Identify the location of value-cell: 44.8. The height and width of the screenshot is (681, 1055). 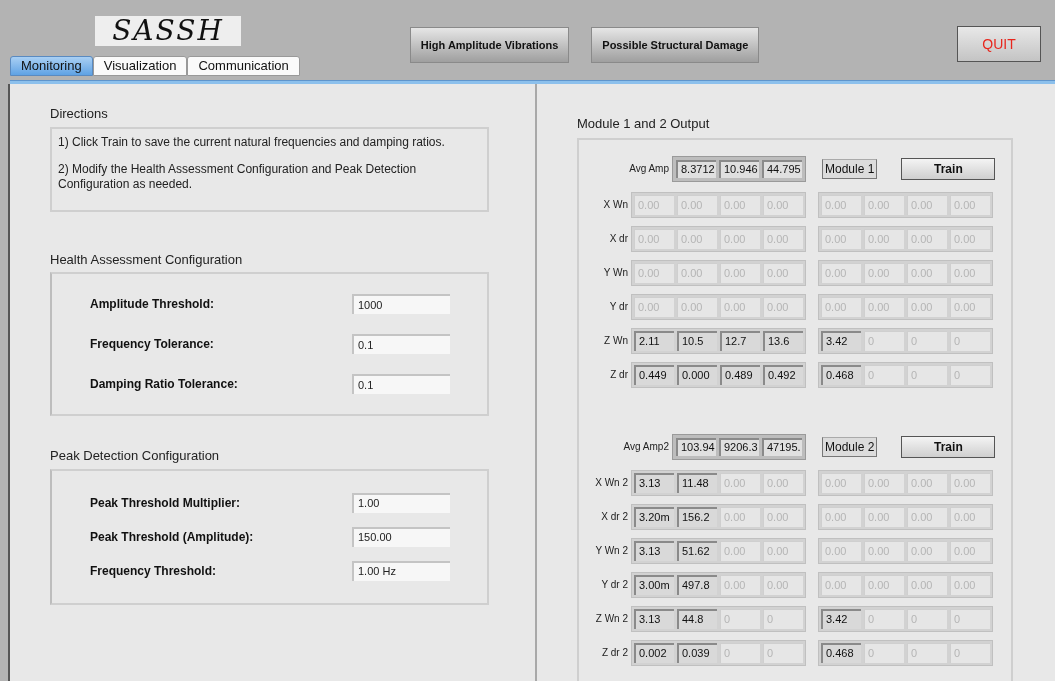
(697, 618).